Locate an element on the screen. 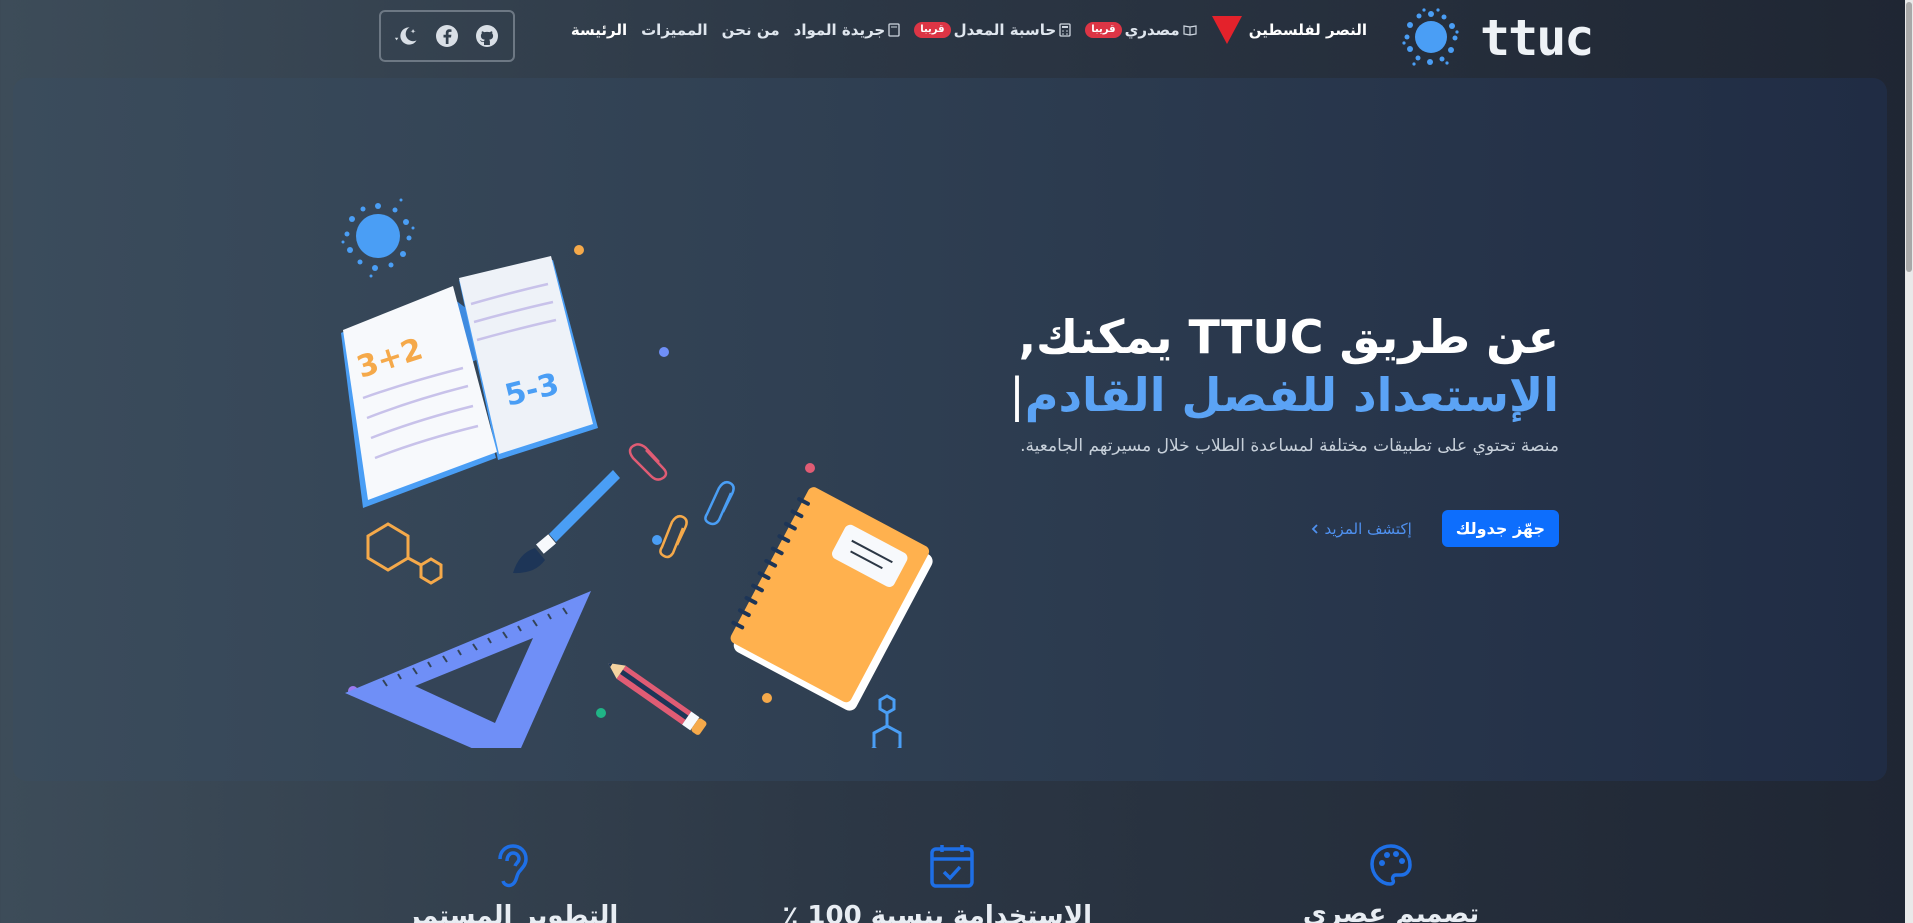 This screenshot has width=1913, height=923. feature-card: الإستخدامة بنسبة 100 ٪ is located at coordinates (937, 883).